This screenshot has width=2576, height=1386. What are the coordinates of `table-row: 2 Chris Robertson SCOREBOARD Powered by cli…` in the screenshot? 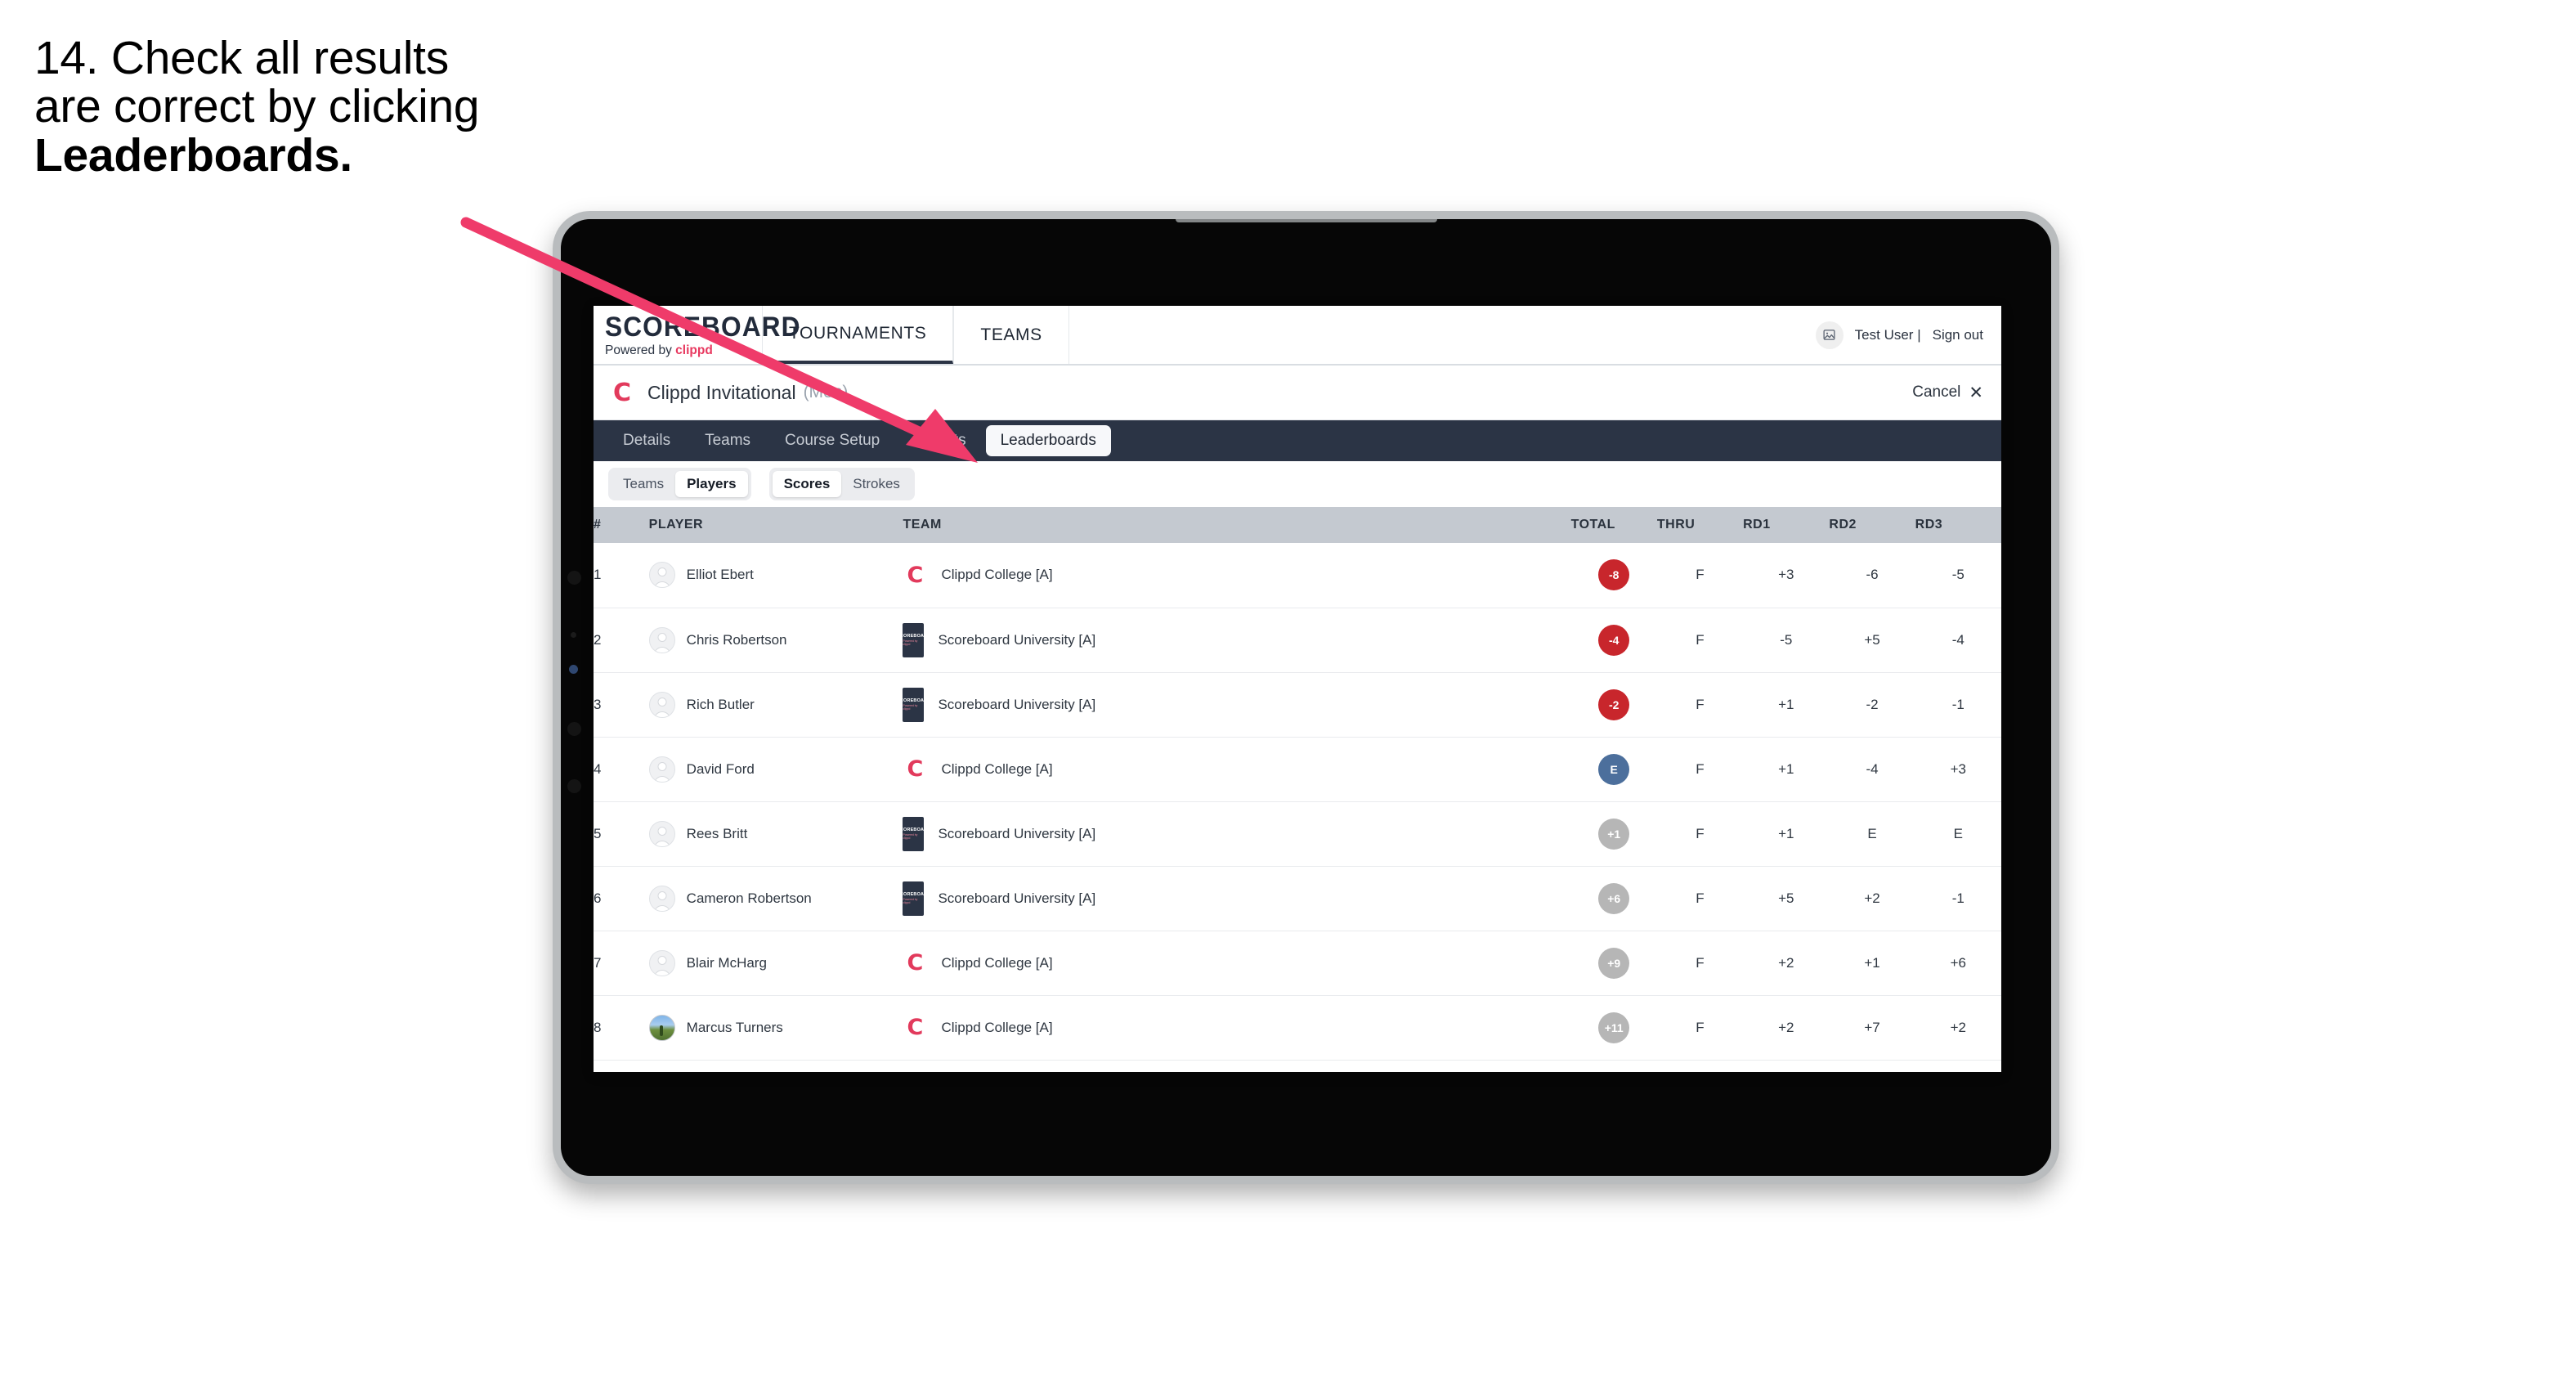 It's located at (1297, 640).